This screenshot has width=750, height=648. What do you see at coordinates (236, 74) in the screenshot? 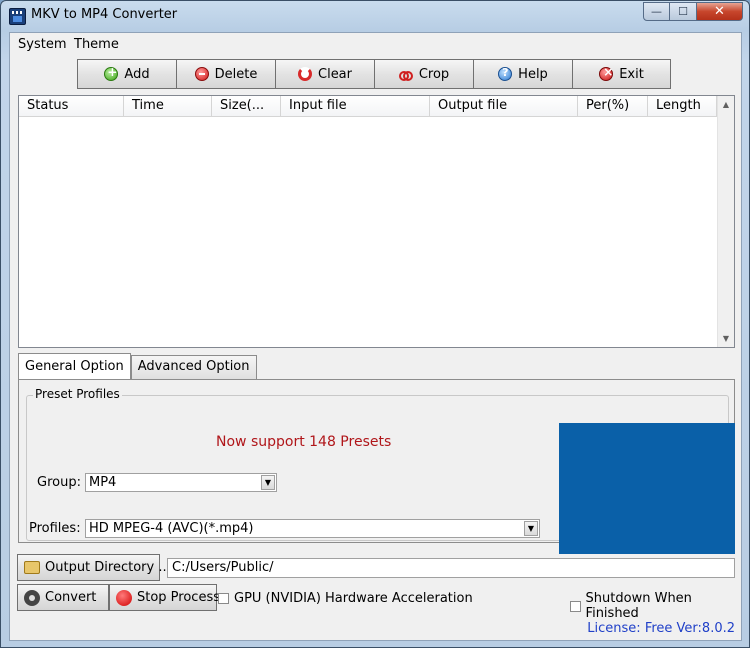
I see `delete-label: Delete` at bounding box center [236, 74].